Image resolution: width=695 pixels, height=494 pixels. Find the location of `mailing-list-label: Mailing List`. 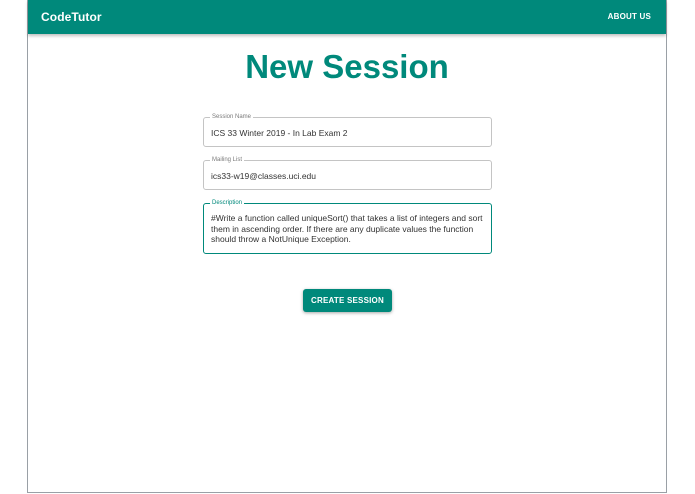

mailing-list-label: Mailing List is located at coordinates (227, 160).